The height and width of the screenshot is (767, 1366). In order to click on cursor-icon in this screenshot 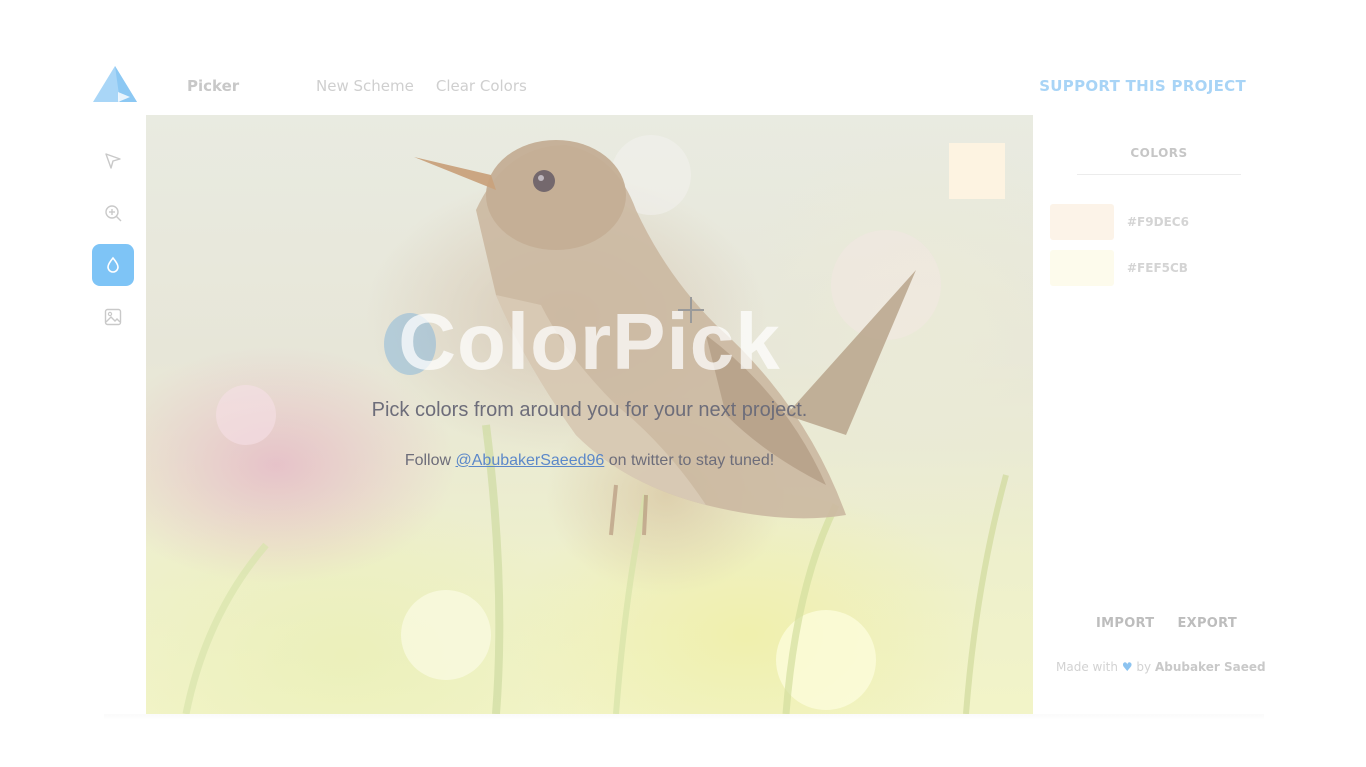, I will do `click(113, 161)`.